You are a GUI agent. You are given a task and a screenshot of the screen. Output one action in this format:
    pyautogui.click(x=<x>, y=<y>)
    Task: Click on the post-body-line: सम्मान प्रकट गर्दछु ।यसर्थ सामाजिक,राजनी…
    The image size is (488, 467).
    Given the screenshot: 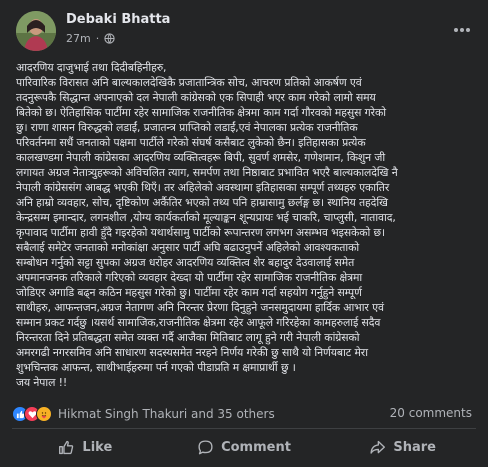 What is the action you would take?
    pyautogui.click(x=198, y=322)
    